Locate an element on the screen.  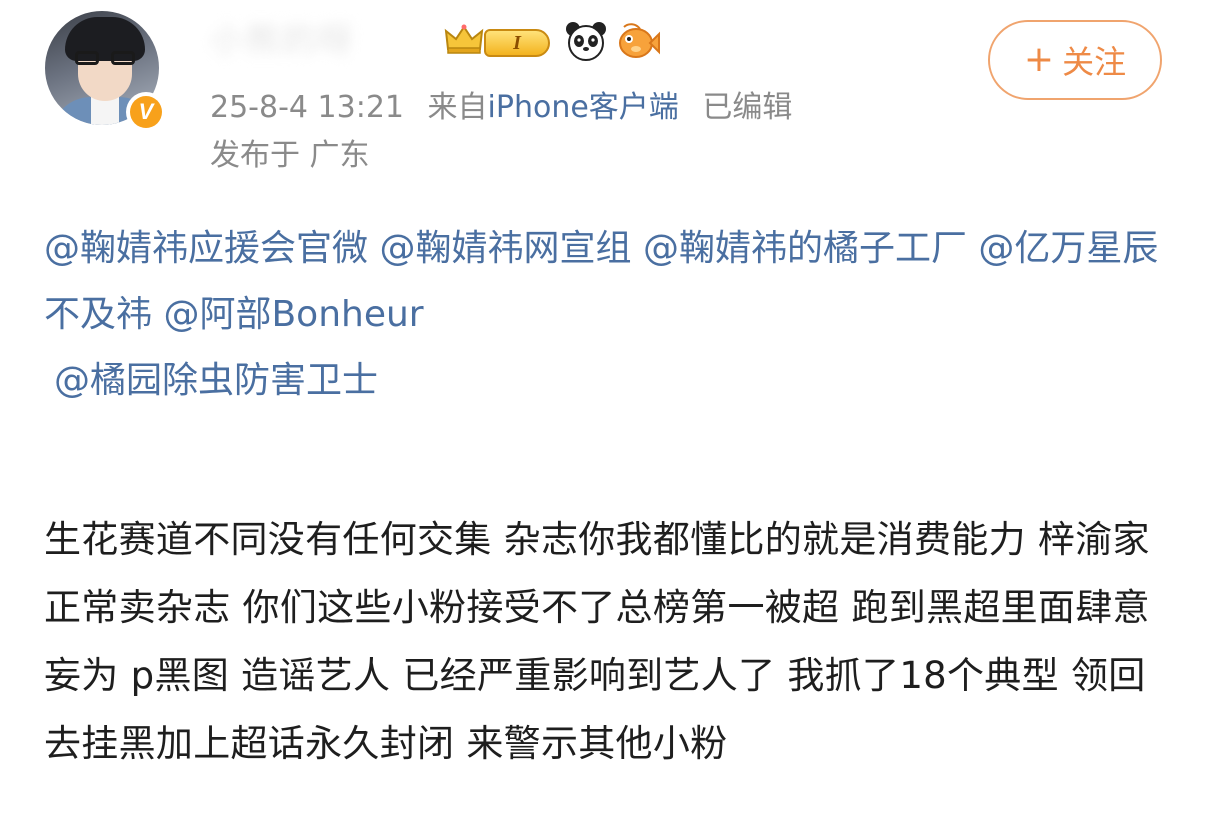
crown-icon is located at coordinates (464, 39).